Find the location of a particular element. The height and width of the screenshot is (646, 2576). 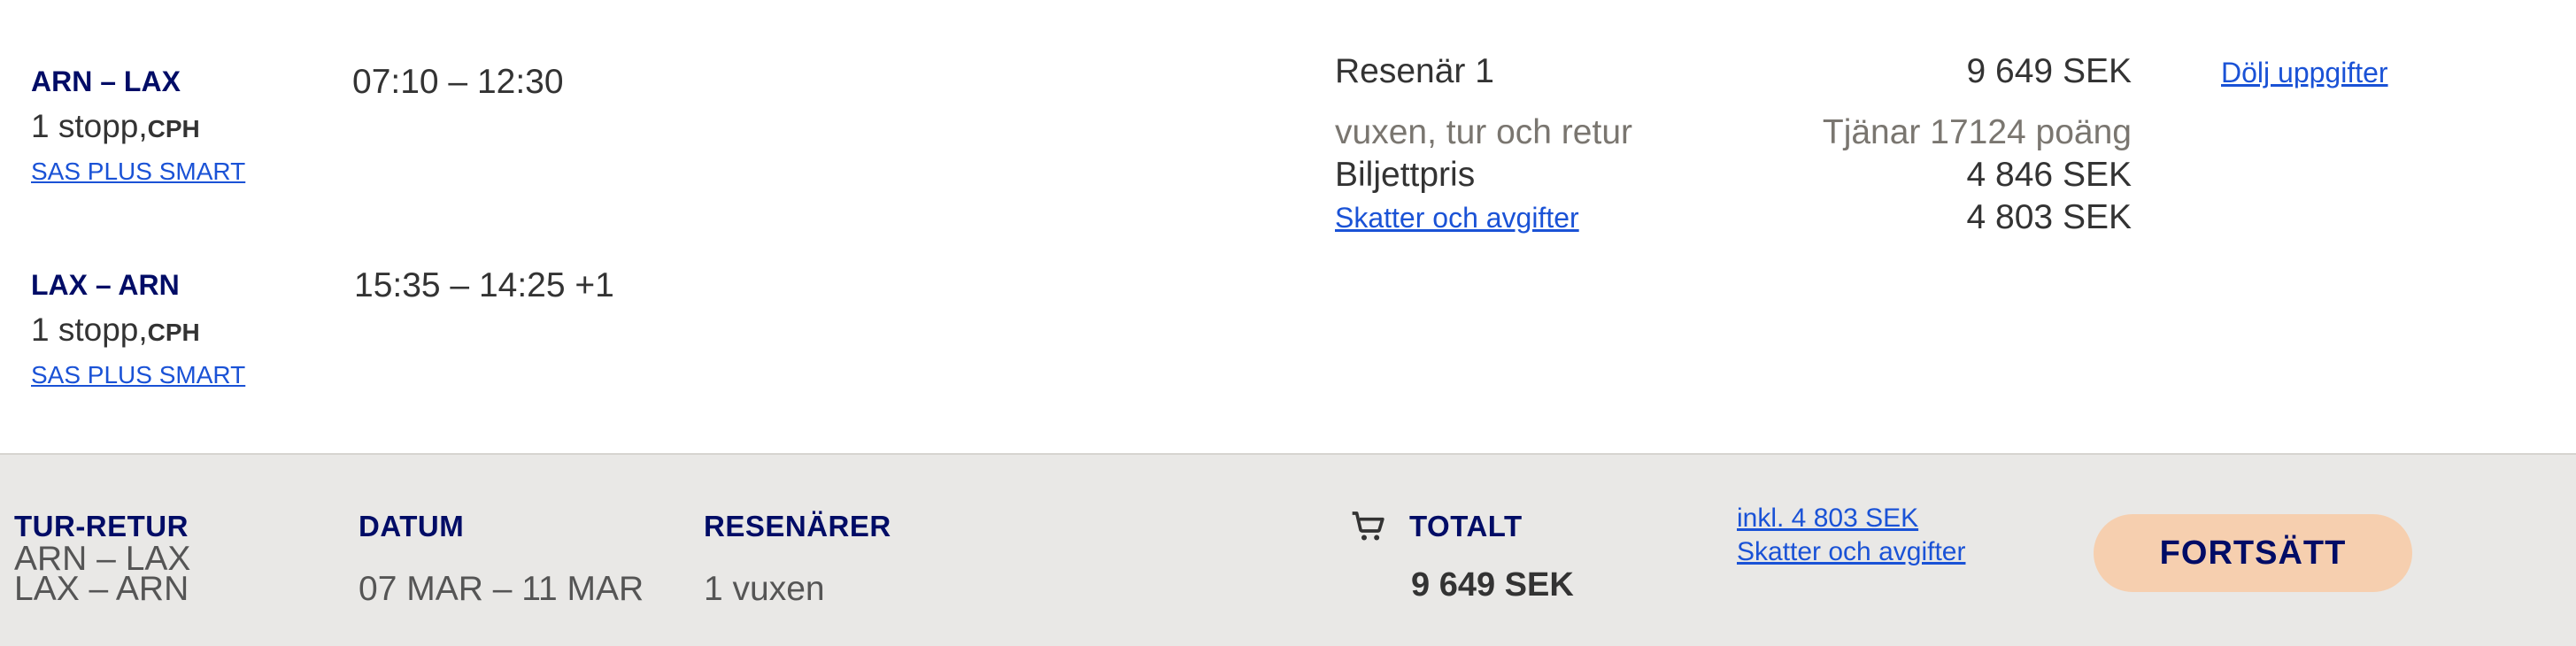

total-label: TOTALT is located at coordinates (1466, 526).